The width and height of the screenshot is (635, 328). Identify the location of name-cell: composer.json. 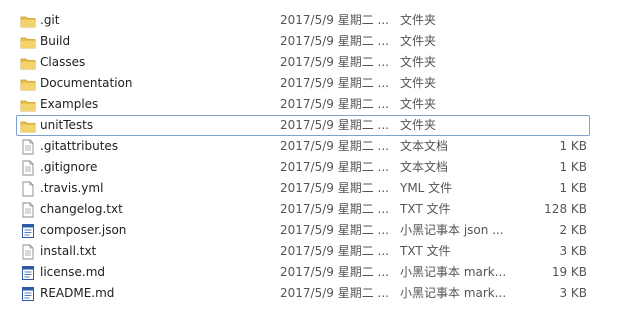
(73, 230).